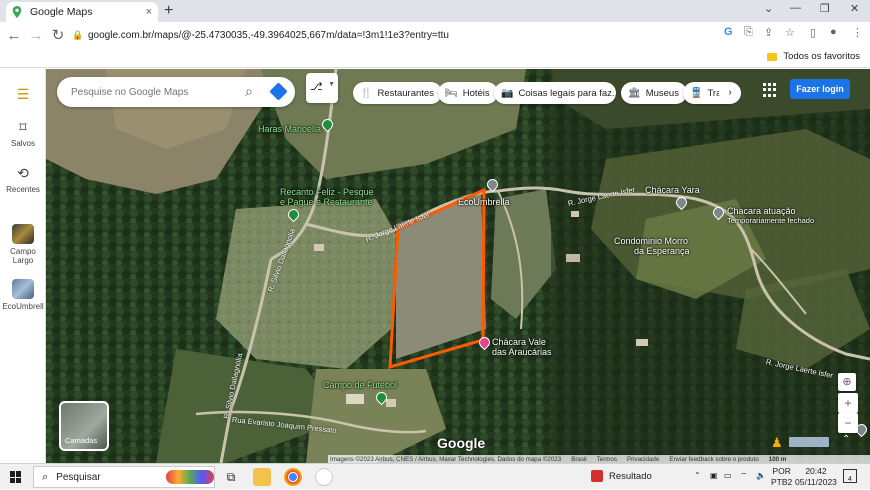  Describe the element at coordinates (770, 90) in the screenshot. I see `google-apps-icon` at that location.